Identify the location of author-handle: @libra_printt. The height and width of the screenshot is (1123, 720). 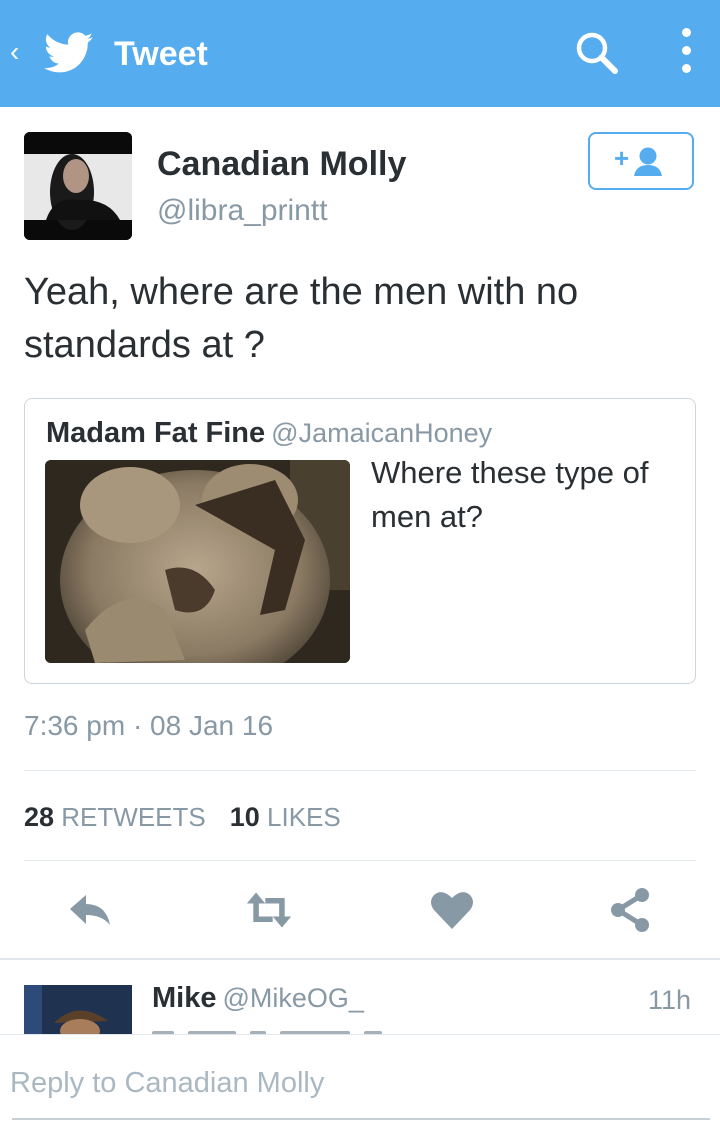
(242, 211).